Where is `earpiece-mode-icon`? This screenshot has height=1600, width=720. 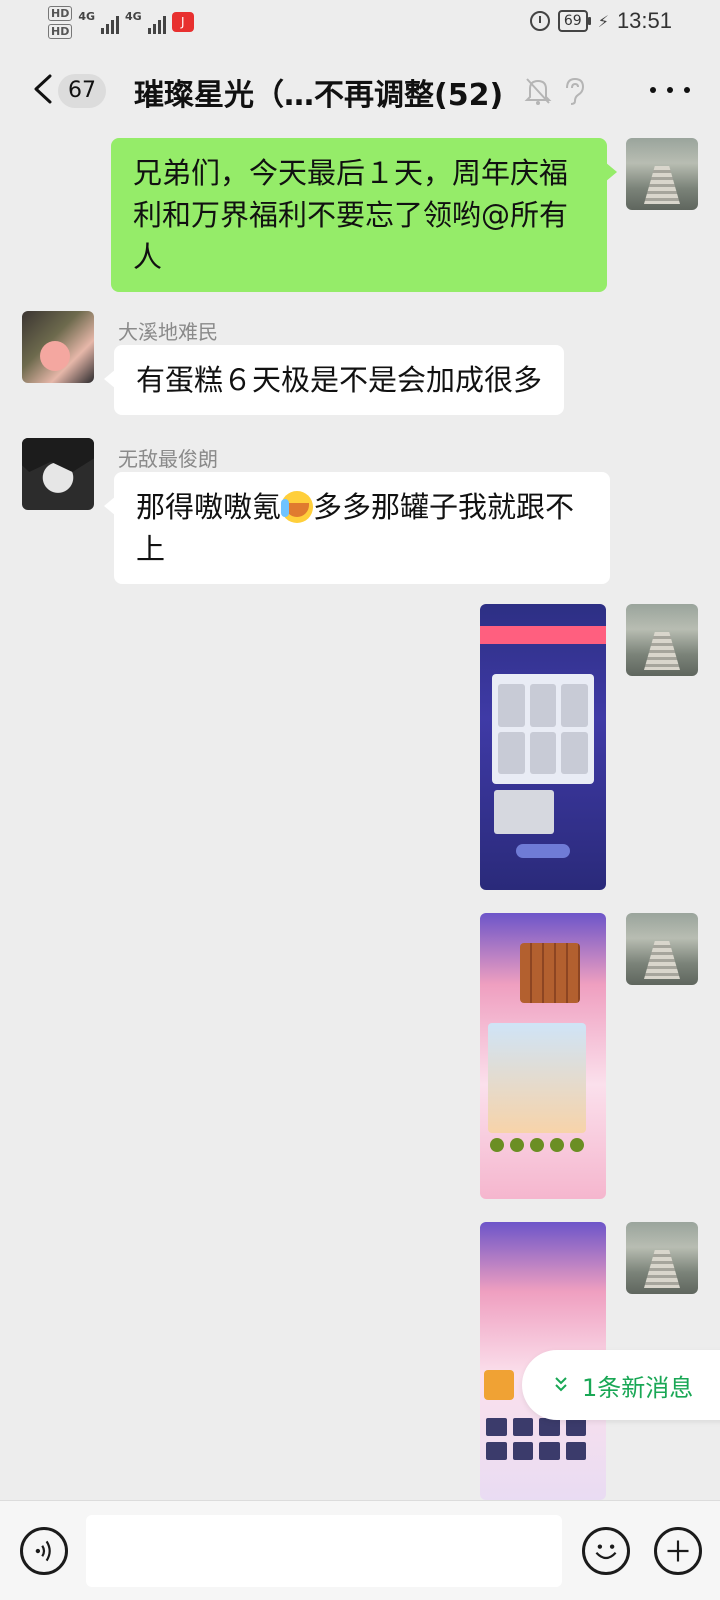
earpiece-mode-icon is located at coordinates (574, 91).